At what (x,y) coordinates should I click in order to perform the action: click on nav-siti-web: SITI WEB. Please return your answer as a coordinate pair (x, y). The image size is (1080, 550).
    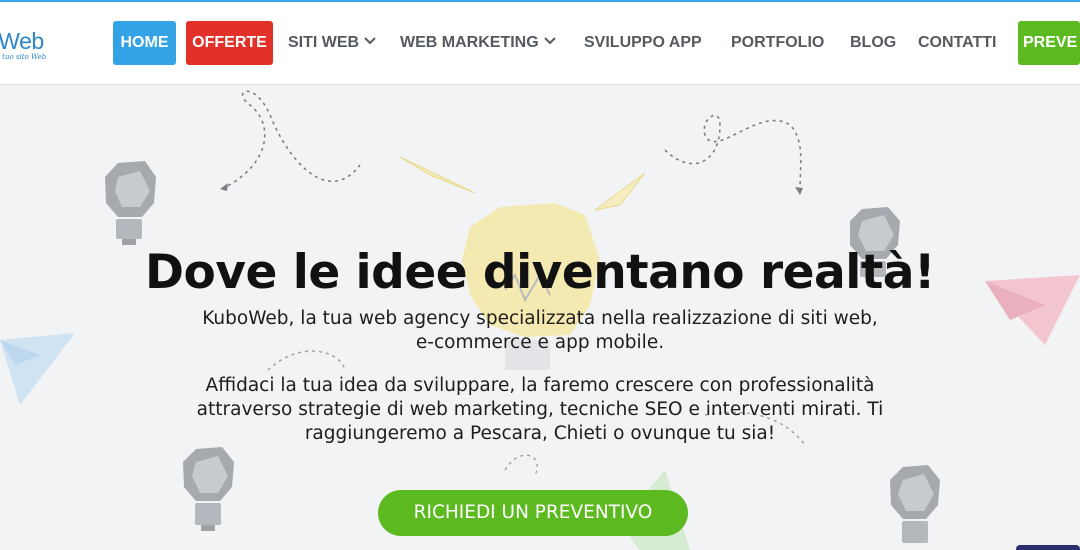
    Looking at the image, I should click on (332, 43).